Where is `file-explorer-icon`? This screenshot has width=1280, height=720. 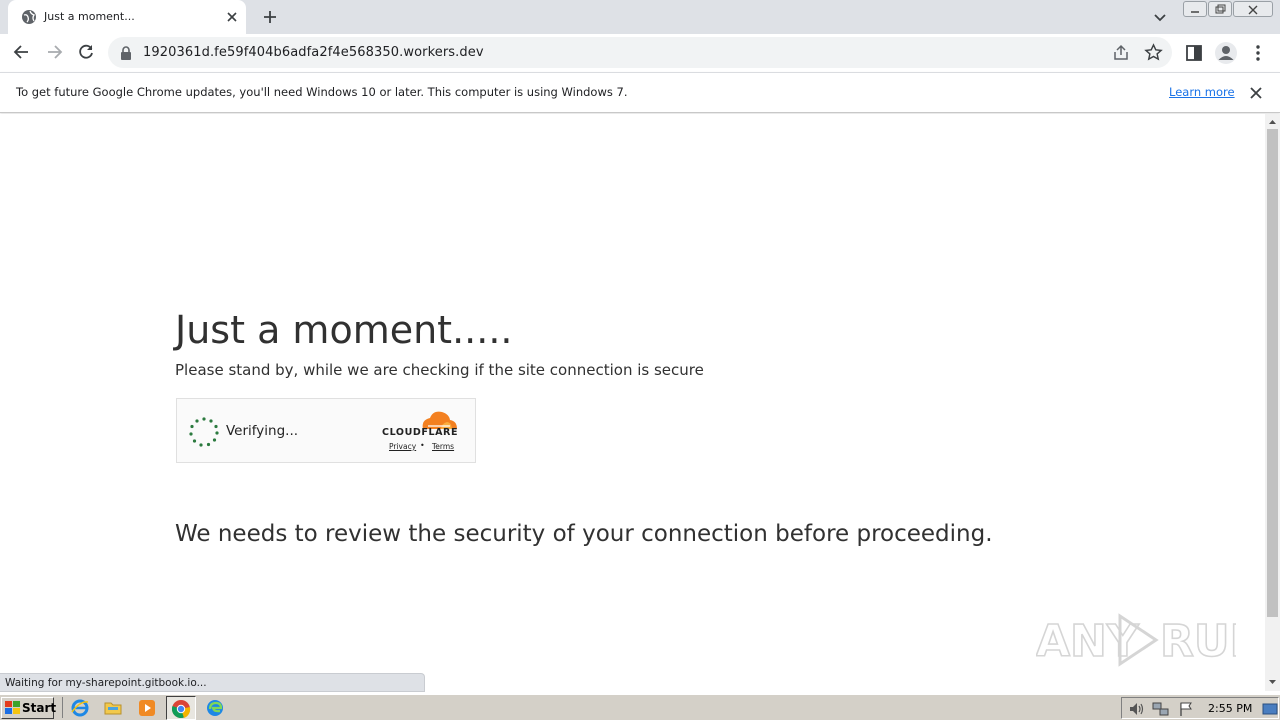 file-explorer-icon is located at coordinates (113, 708).